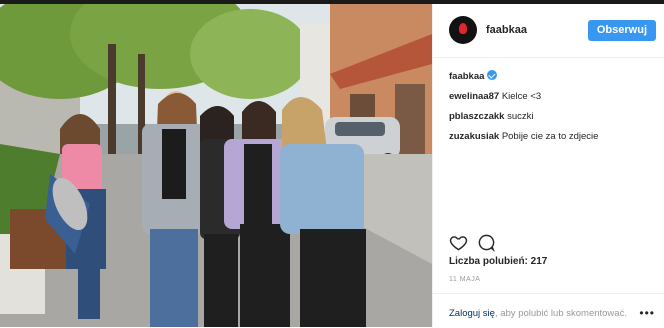 This screenshot has width=664, height=328. What do you see at coordinates (647, 313) in the screenshot?
I see `ellipsis-icon: •••` at bounding box center [647, 313].